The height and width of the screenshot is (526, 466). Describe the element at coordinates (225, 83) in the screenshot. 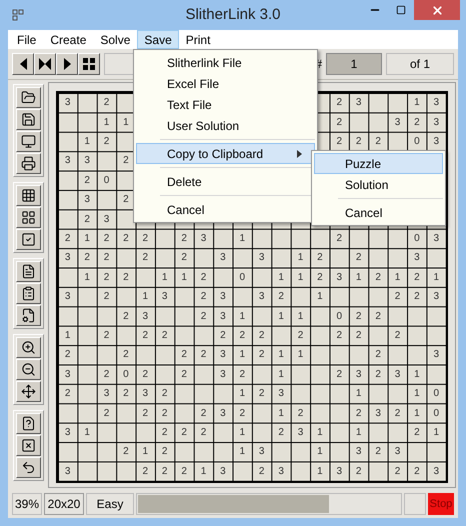

I see `menu-item: Excel File` at that location.